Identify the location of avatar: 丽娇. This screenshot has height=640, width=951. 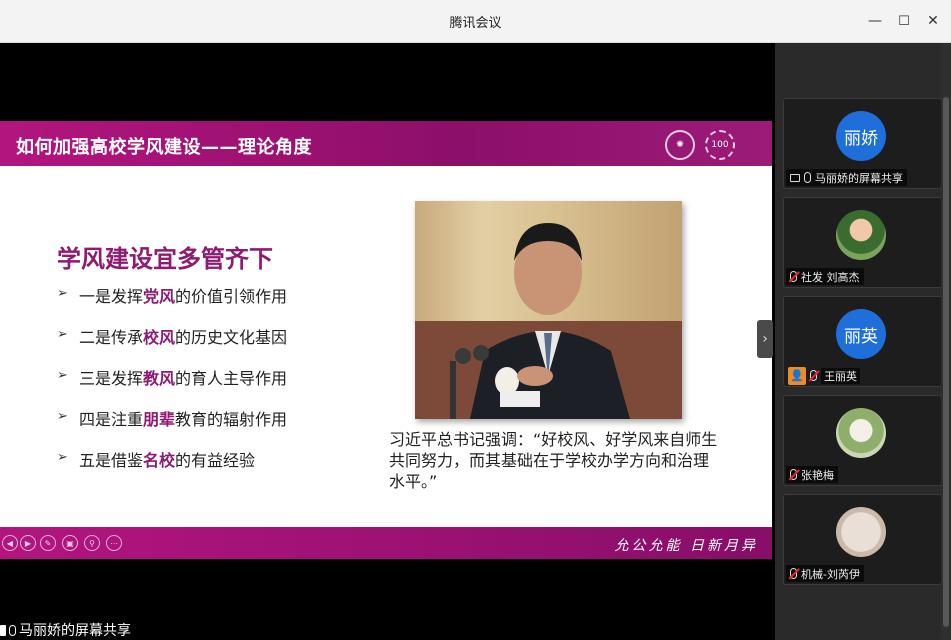
(861, 136).